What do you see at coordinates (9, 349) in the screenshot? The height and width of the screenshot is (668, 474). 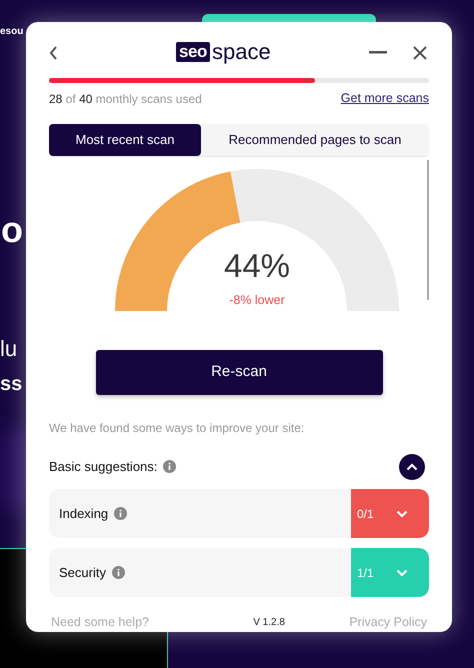 I see `background-text: lu` at bounding box center [9, 349].